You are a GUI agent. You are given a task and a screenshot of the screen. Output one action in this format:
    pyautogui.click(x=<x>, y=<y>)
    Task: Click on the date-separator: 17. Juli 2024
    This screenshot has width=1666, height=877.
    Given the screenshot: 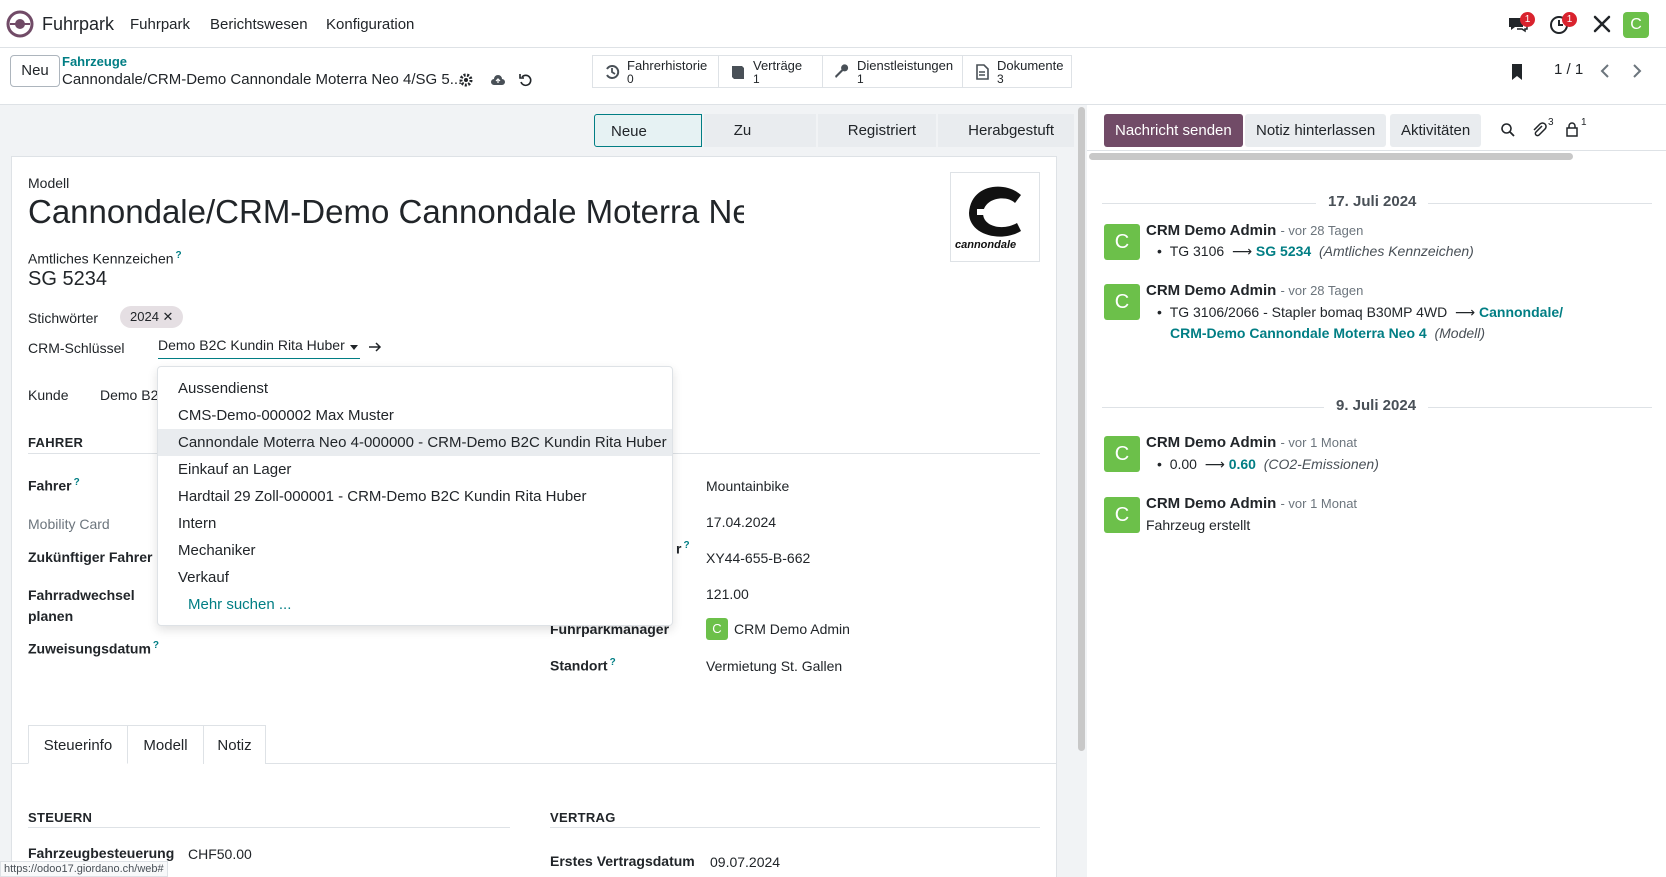 What is the action you would take?
    pyautogui.click(x=1372, y=201)
    